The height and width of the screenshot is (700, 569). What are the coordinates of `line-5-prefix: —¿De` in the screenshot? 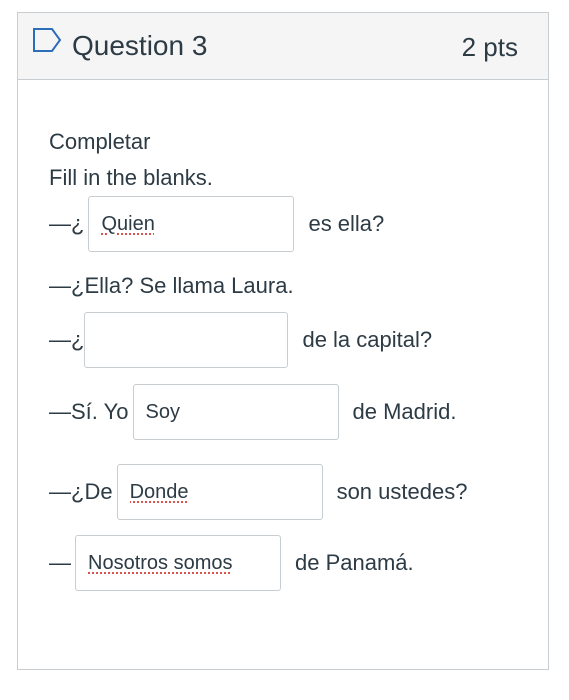 It's located at (81, 491).